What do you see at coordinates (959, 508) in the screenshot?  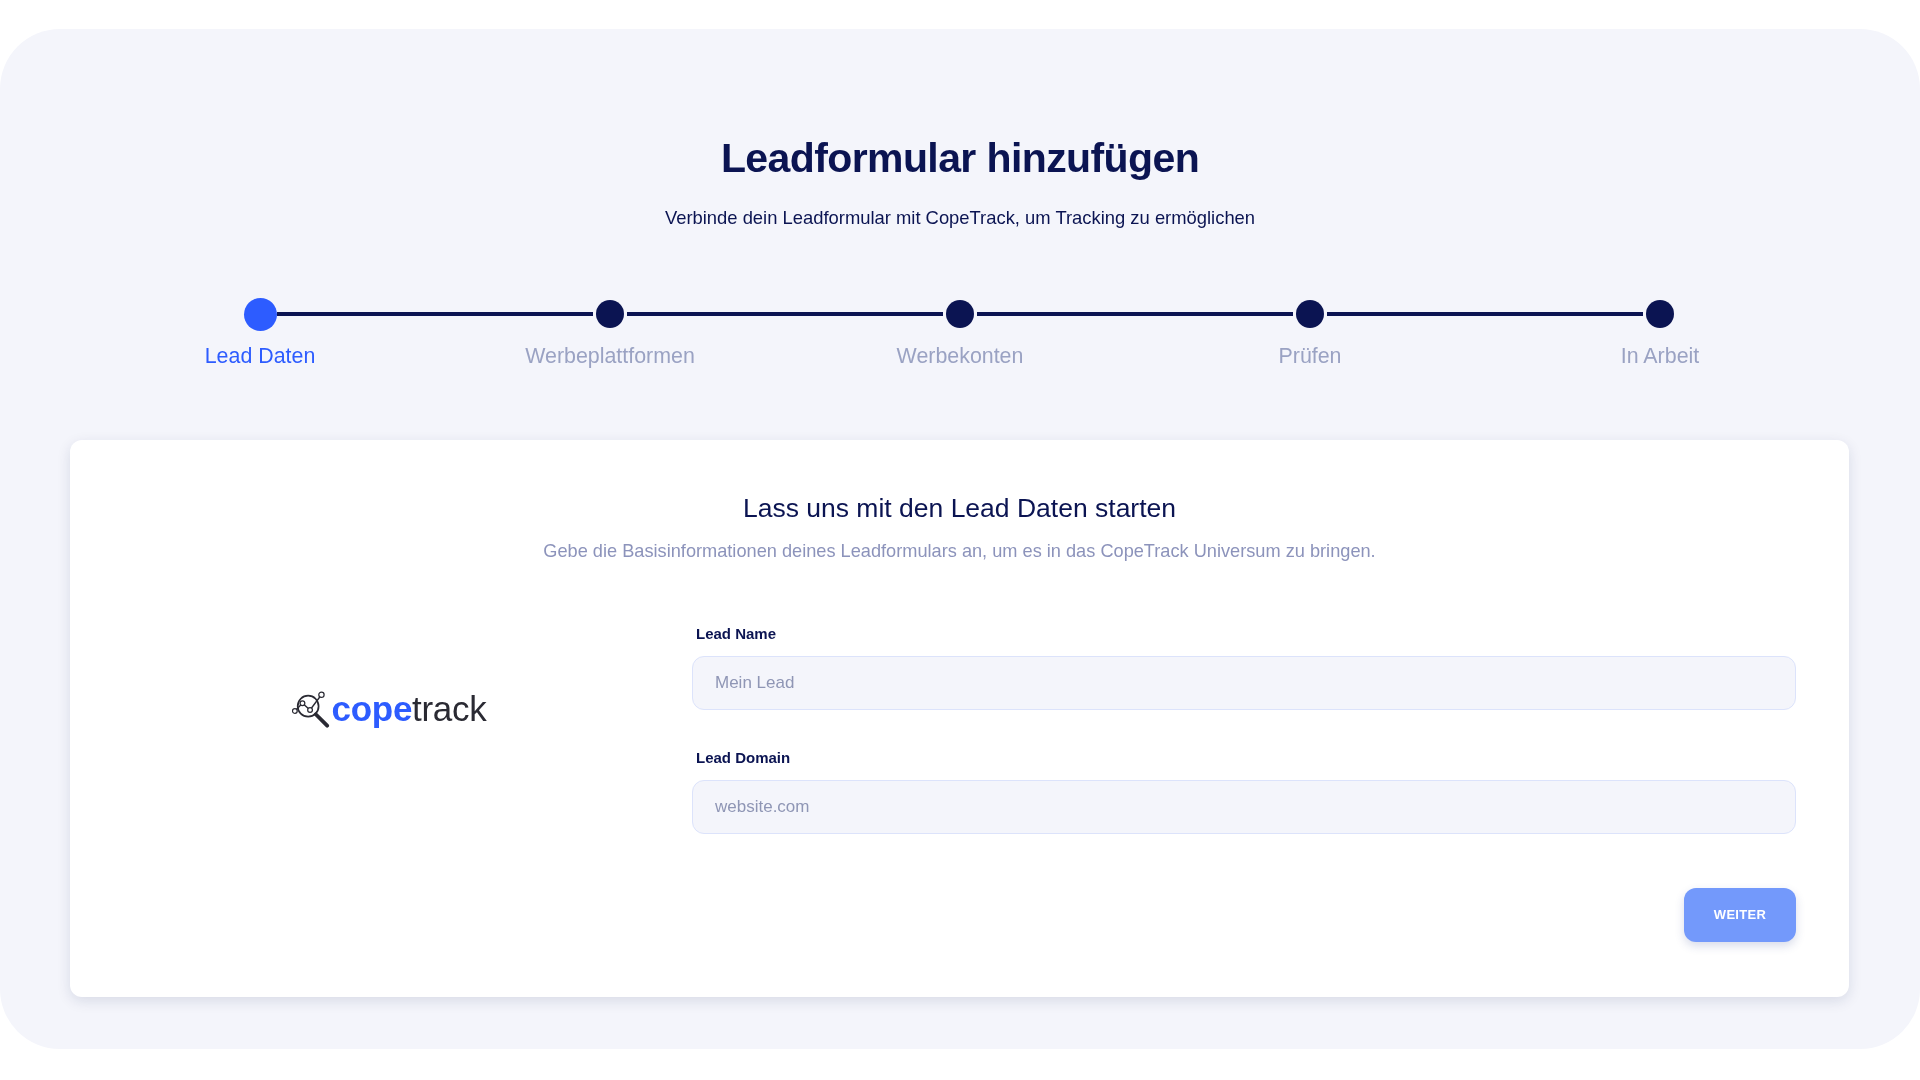 I see `card-title: Lass uns mit den Lead Daten starten` at bounding box center [959, 508].